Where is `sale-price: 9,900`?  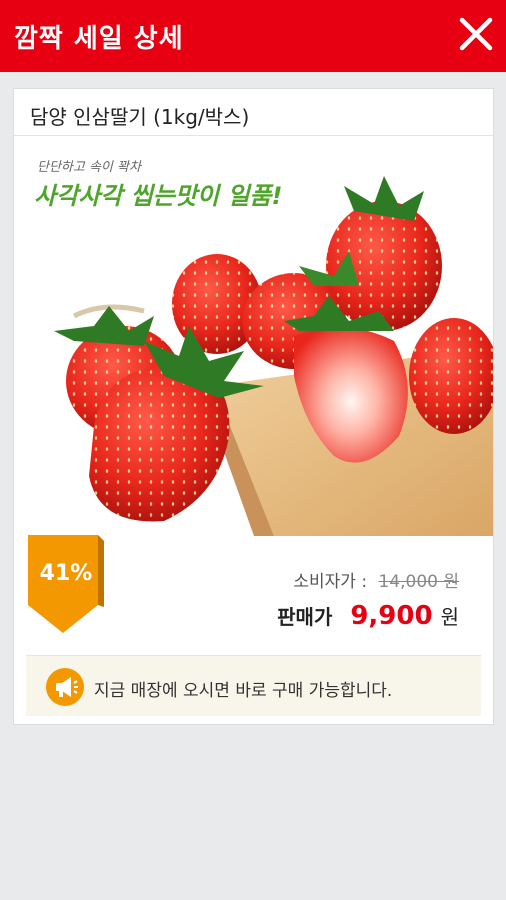 sale-price: 9,900 is located at coordinates (391, 616).